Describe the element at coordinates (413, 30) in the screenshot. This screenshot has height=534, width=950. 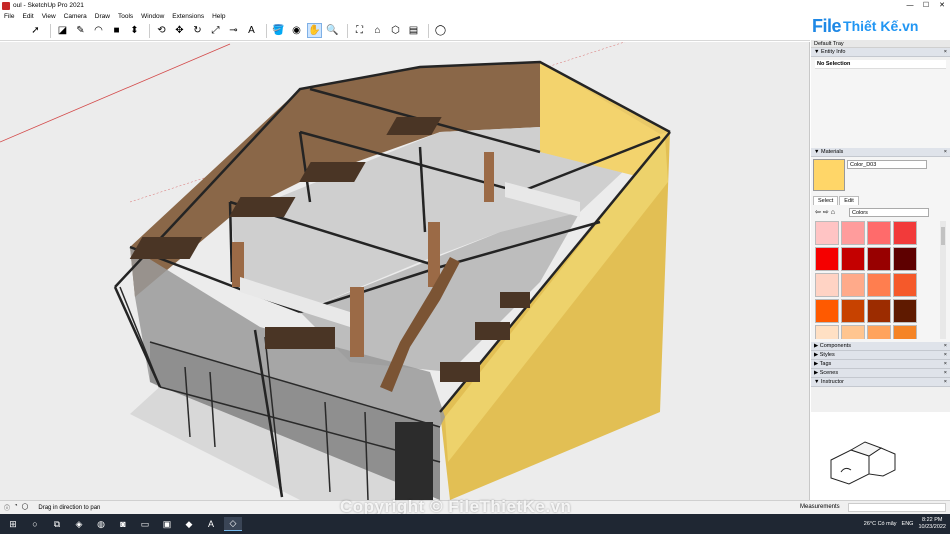
I see `layout-icon: ▤` at that location.